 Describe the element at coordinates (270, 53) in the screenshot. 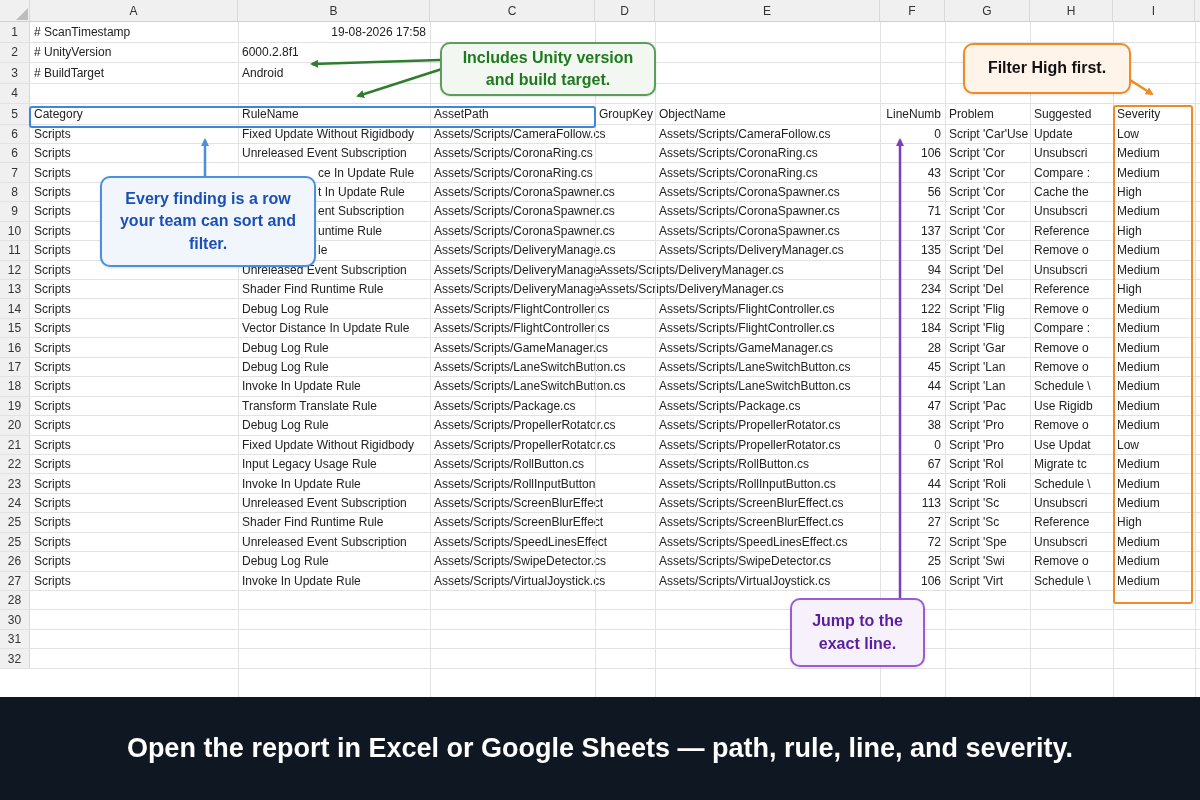

I see `cell-text: 6000.2.8f1` at that location.